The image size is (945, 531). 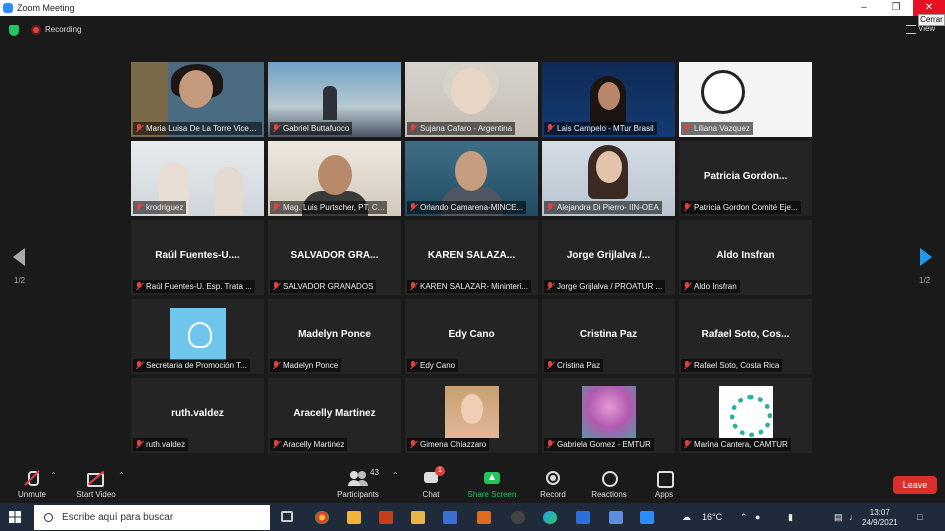 I want to click on participant-tile: Aldo Insfran Aldo Insfran, so click(x=745, y=257).